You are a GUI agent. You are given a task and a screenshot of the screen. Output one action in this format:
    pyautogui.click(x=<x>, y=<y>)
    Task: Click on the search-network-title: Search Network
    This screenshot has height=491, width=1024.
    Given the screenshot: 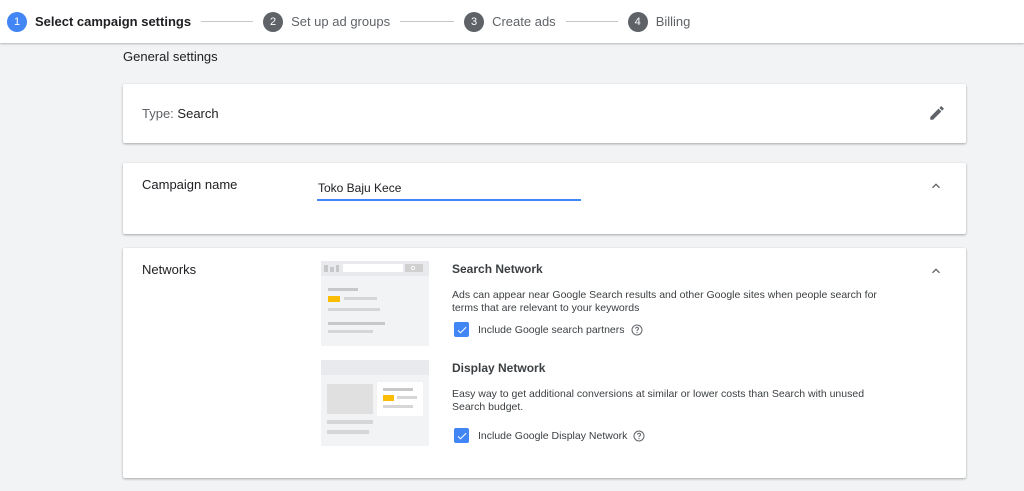 What is the action you would take?
    pyautogui.click(x=497, y=269)
    